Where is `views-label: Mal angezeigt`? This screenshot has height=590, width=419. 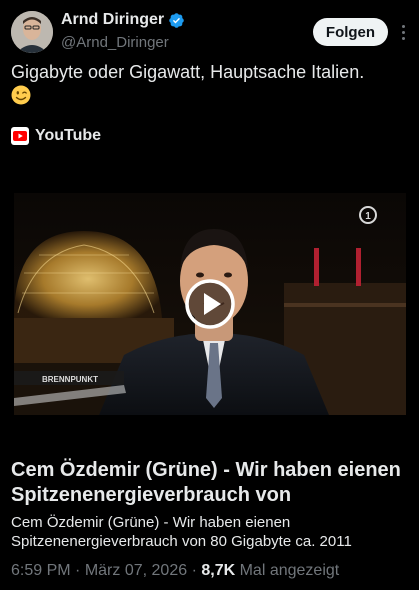 views-label: Mal angezeigt is located at coordinates (289, 570).